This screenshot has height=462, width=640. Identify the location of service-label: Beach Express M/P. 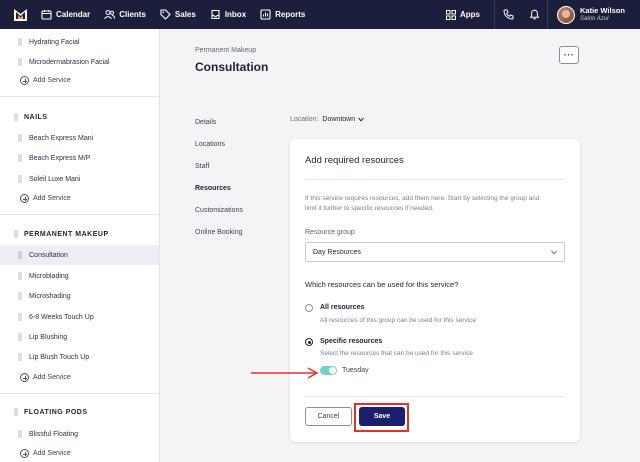
(60, 158).